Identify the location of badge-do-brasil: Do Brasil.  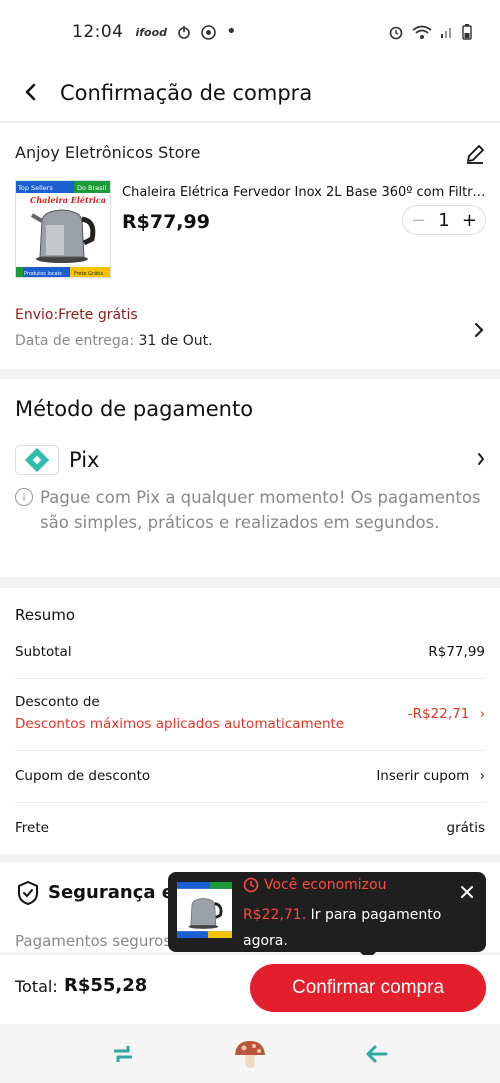
(91, 188).